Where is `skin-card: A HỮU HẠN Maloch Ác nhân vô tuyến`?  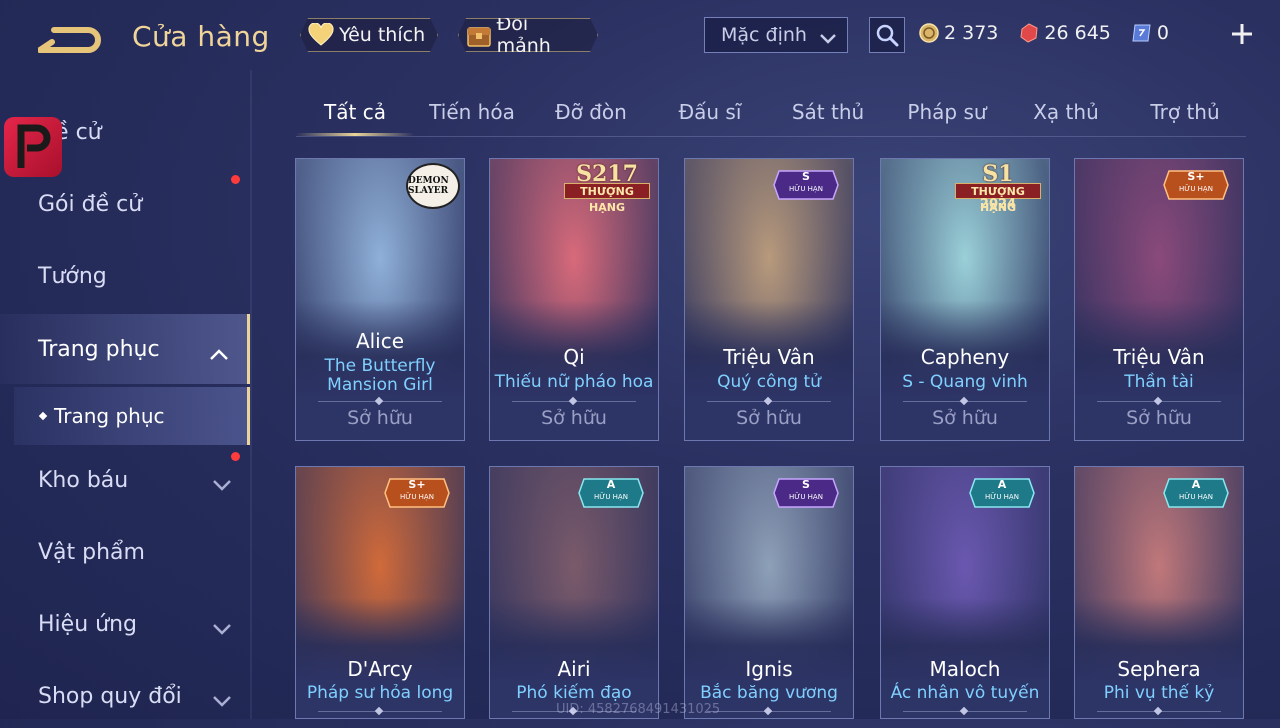
skin-card: A HỮU HẠN Maloch Ác nhân vô tuyến is located at coordinates (965, 592).